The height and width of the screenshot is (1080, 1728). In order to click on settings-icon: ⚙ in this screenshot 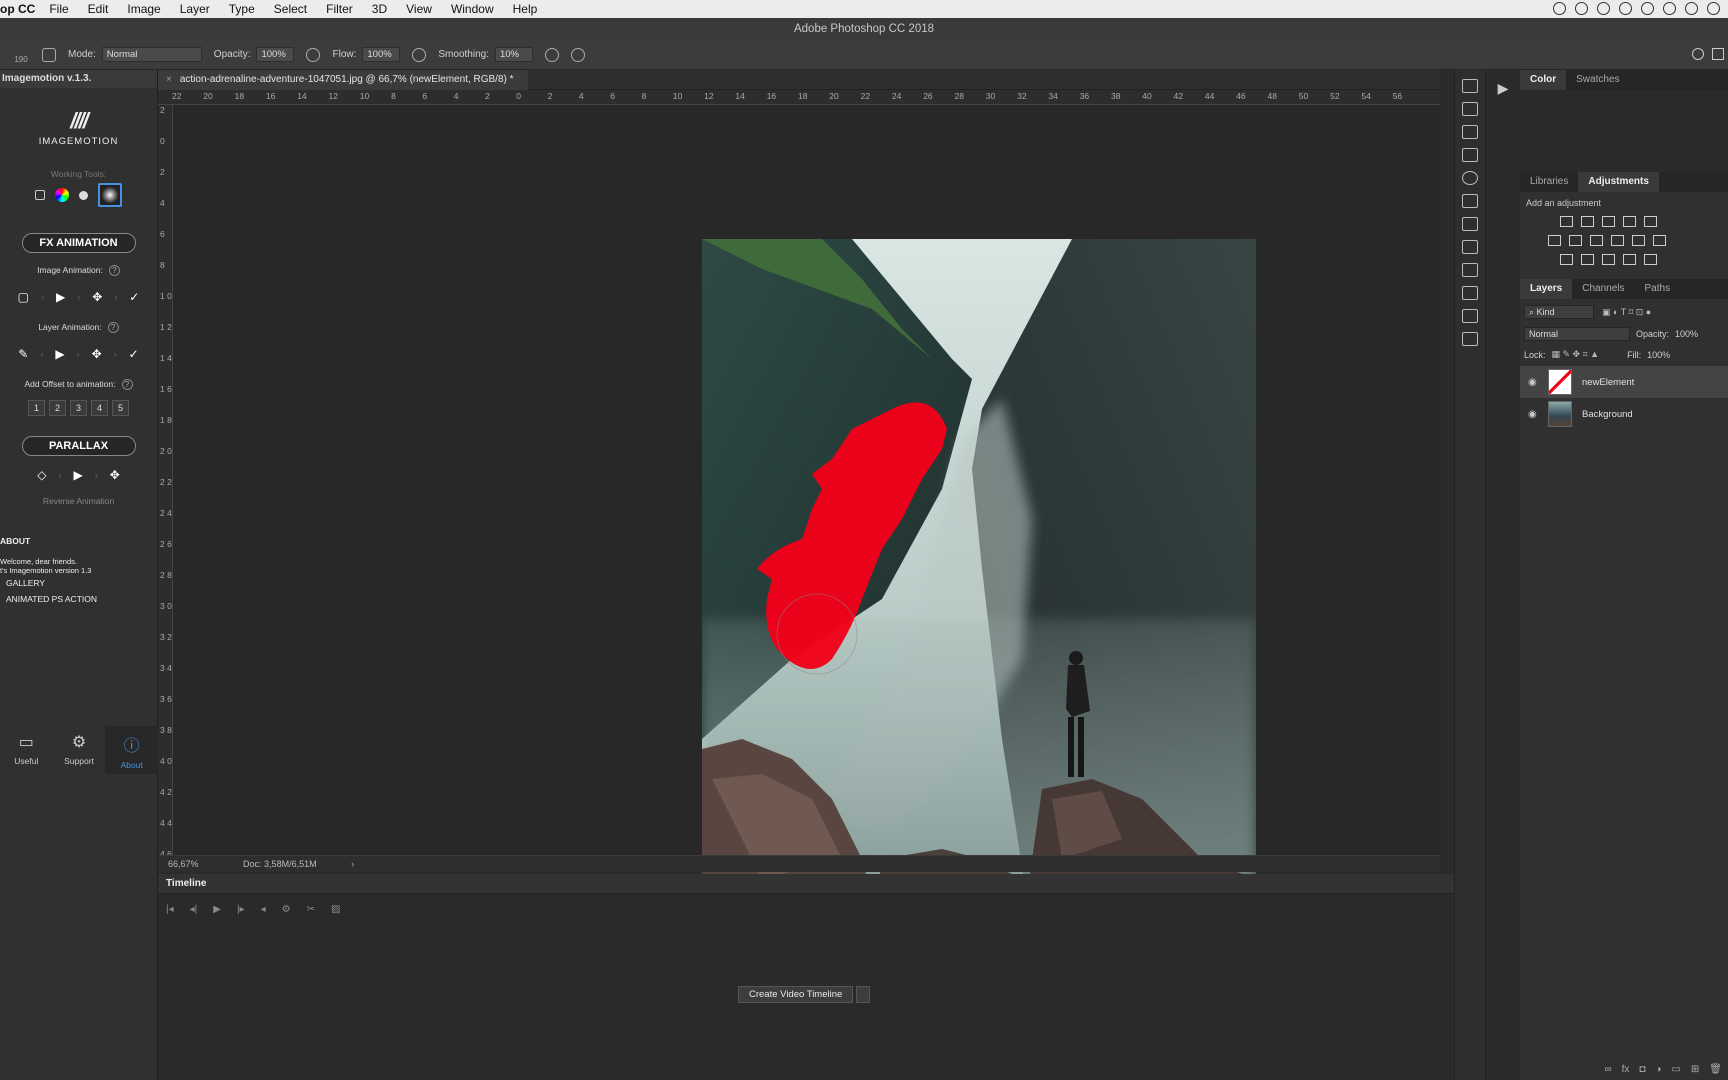, I will do `click(286, 909)`.